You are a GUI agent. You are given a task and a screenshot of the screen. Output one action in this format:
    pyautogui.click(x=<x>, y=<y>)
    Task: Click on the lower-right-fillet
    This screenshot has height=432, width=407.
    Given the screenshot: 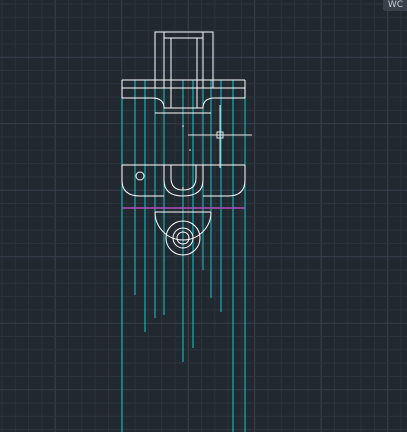 What is the action you would take?
    pyautogui.click(x=224, y=188)
    